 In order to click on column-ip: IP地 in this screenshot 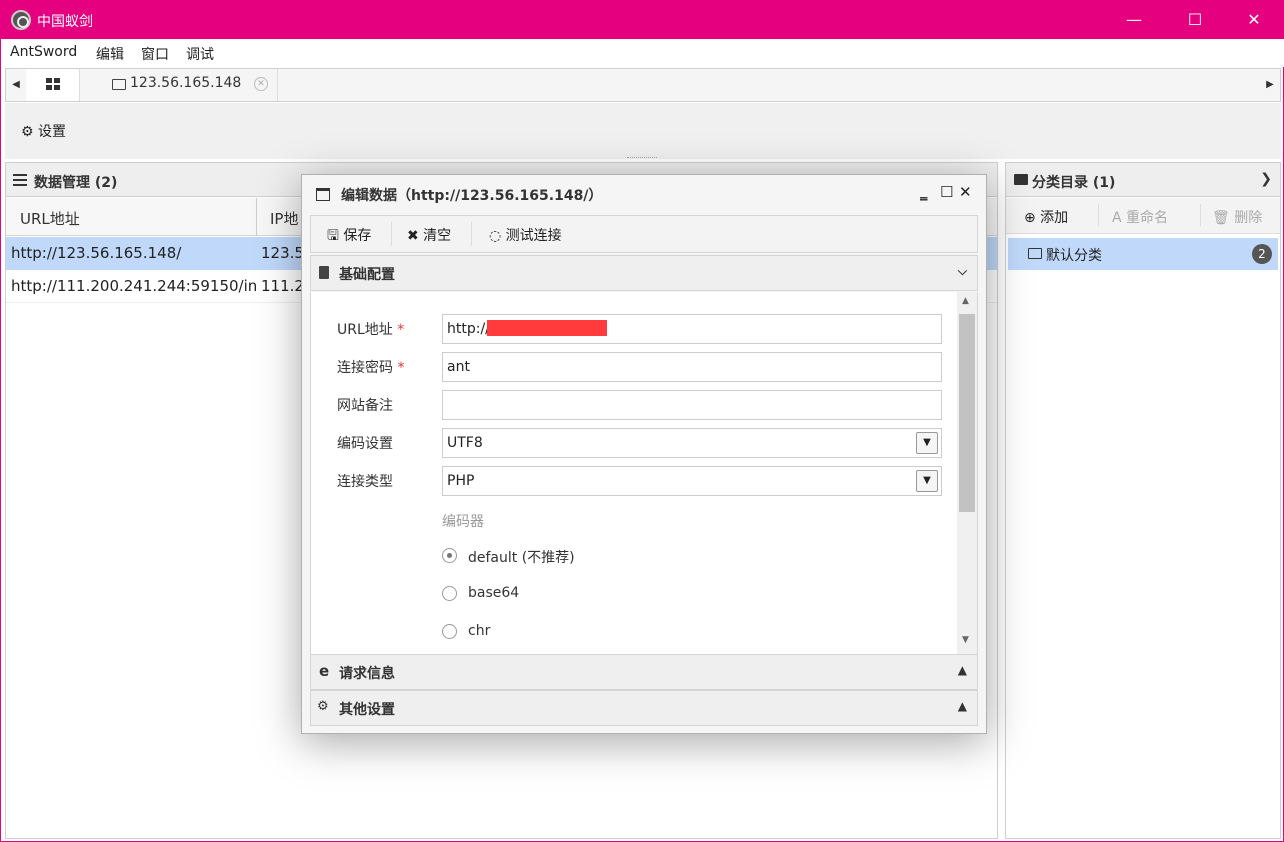, I will do `click(284, 218)`.